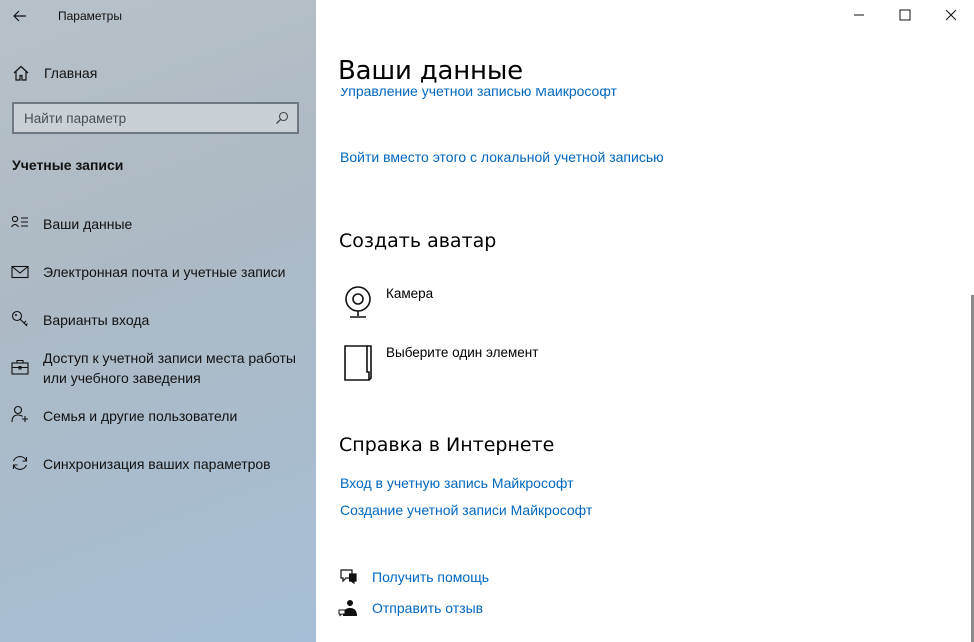 The image size is (974, 642). I want to click on sidebar-item-label: Ваши данные, so click(88, 224).